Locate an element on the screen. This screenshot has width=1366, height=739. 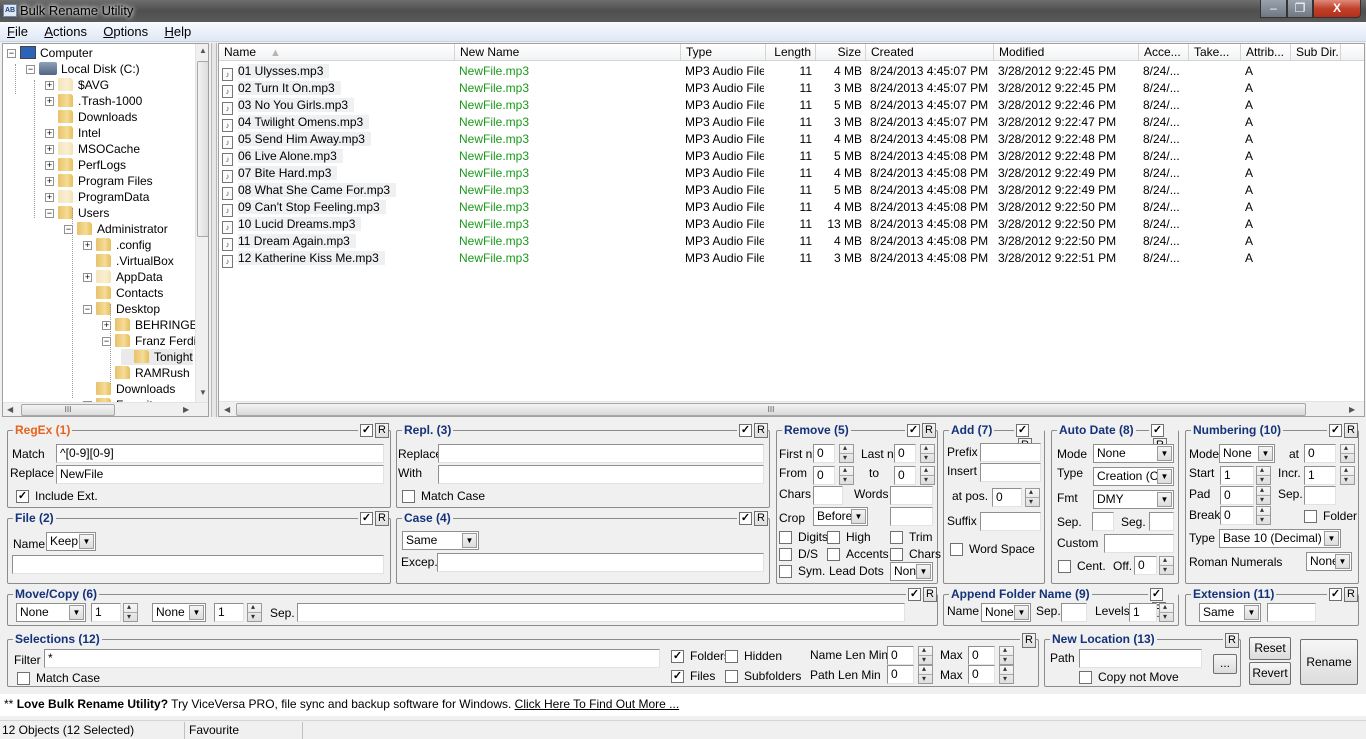
to-spinner is located at coordinates (927, 475).